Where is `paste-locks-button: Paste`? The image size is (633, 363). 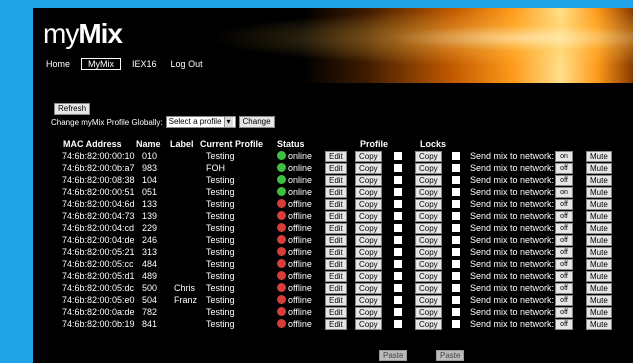
paste-locks-button: Paste is located at coordinates (450, 355).